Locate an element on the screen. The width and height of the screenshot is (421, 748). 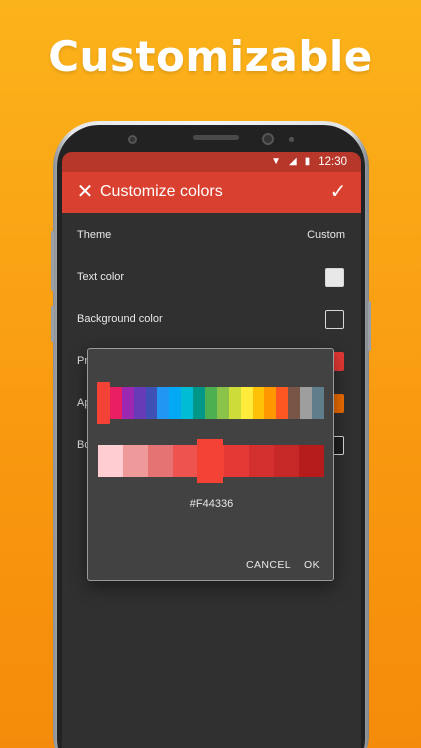
status-time: 12:30 is located at coordinates (332, 162).